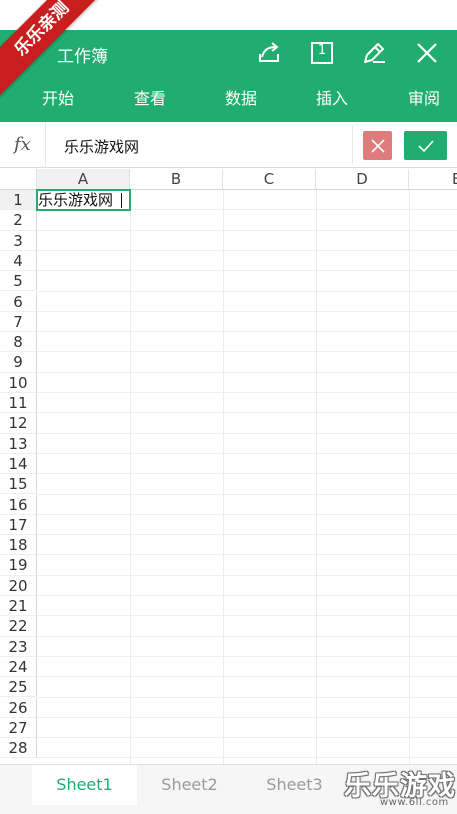 The width and height of the screenshot is (457, 814). I want to click on sheet-count-badge: 1, so click(322, 50).